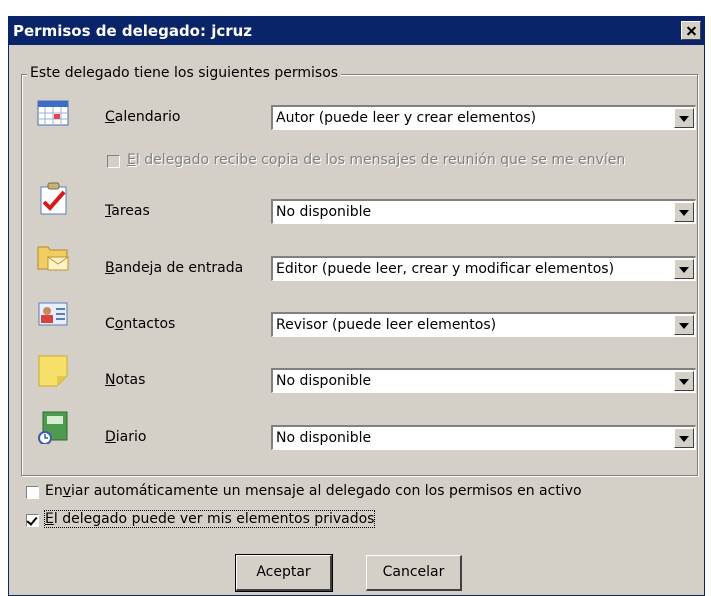 Image resolution: width=711 pixels, height=596 pixels. What do you see at coordinates (127, 211) in the screenshot?
I see `tasks-label: Tareas` at bounding box center [127, 211].